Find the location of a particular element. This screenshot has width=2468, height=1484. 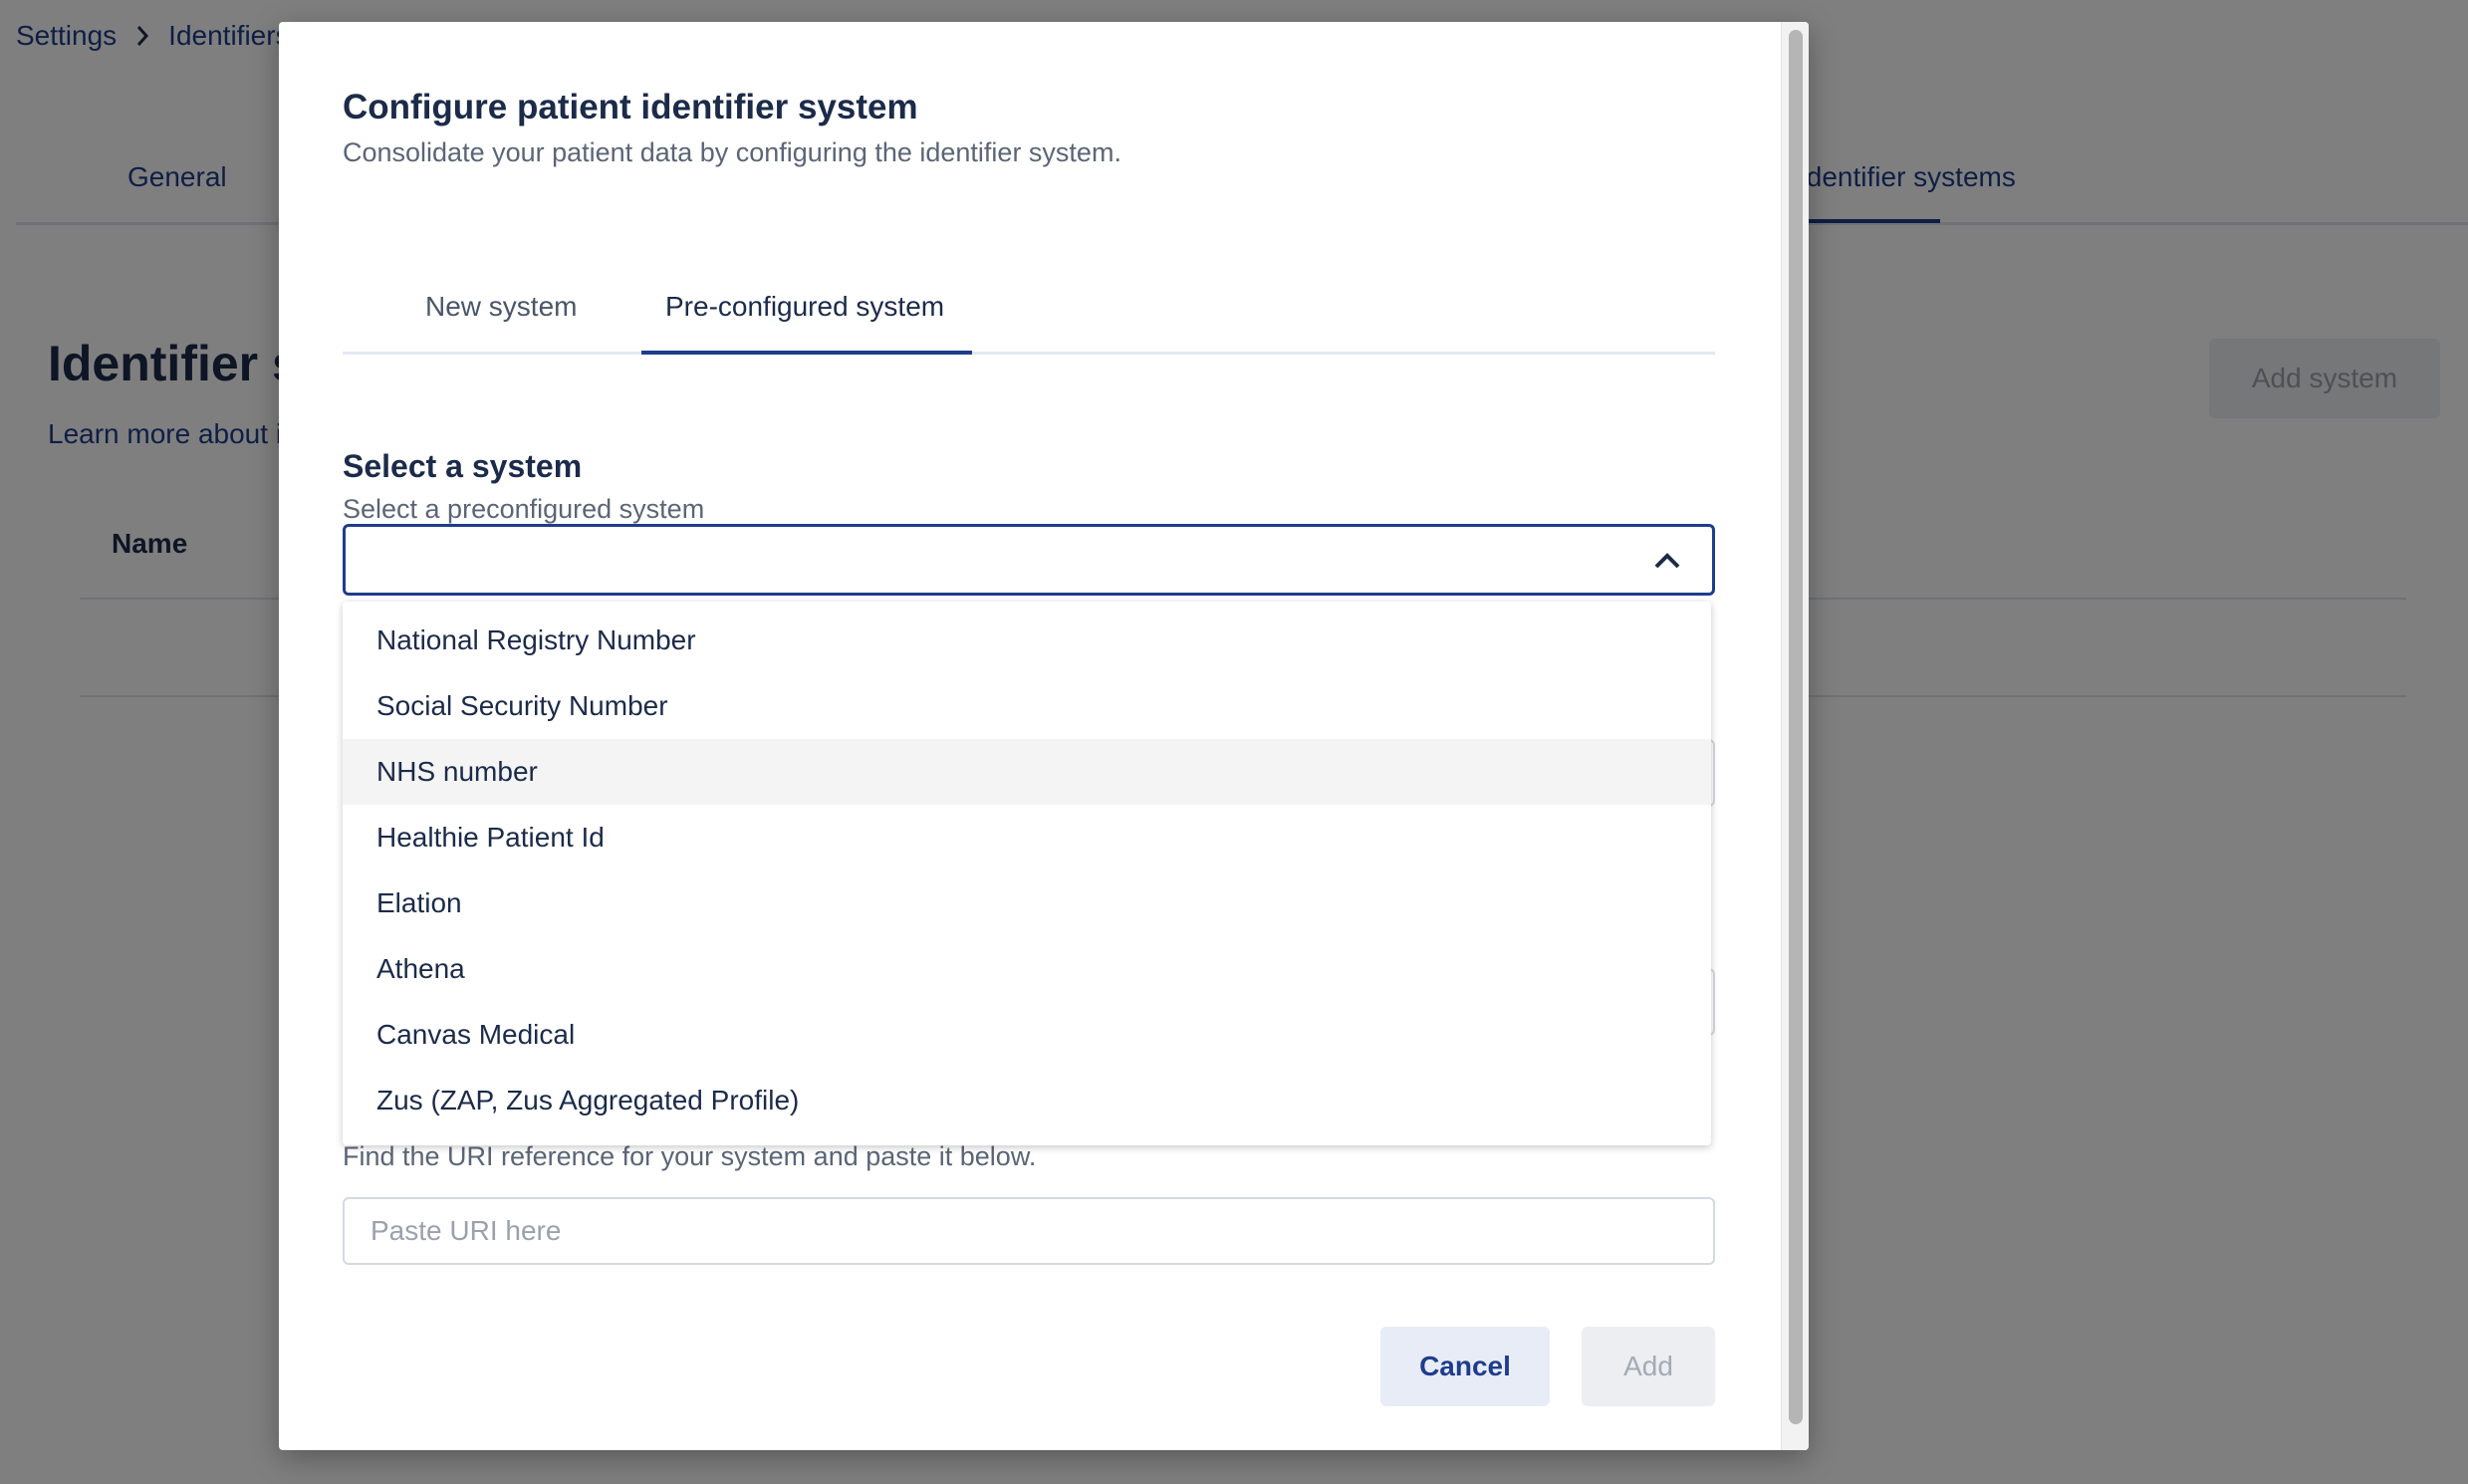

cancel-button: Cancel is located at coordinates (1465, 1366).